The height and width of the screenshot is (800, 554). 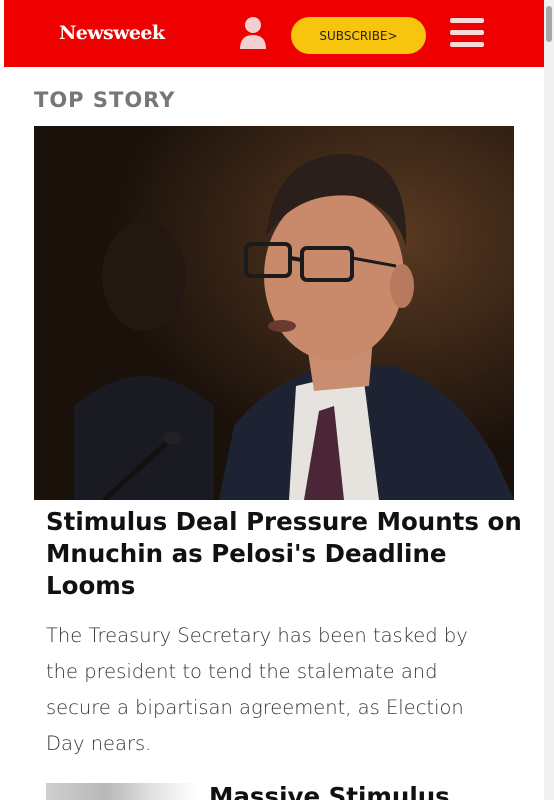 What do you see at coordinates (329, 791) in the screenshot?
I see `next-story-headline: Massive Stimulus` at bounding box center [329, 791].